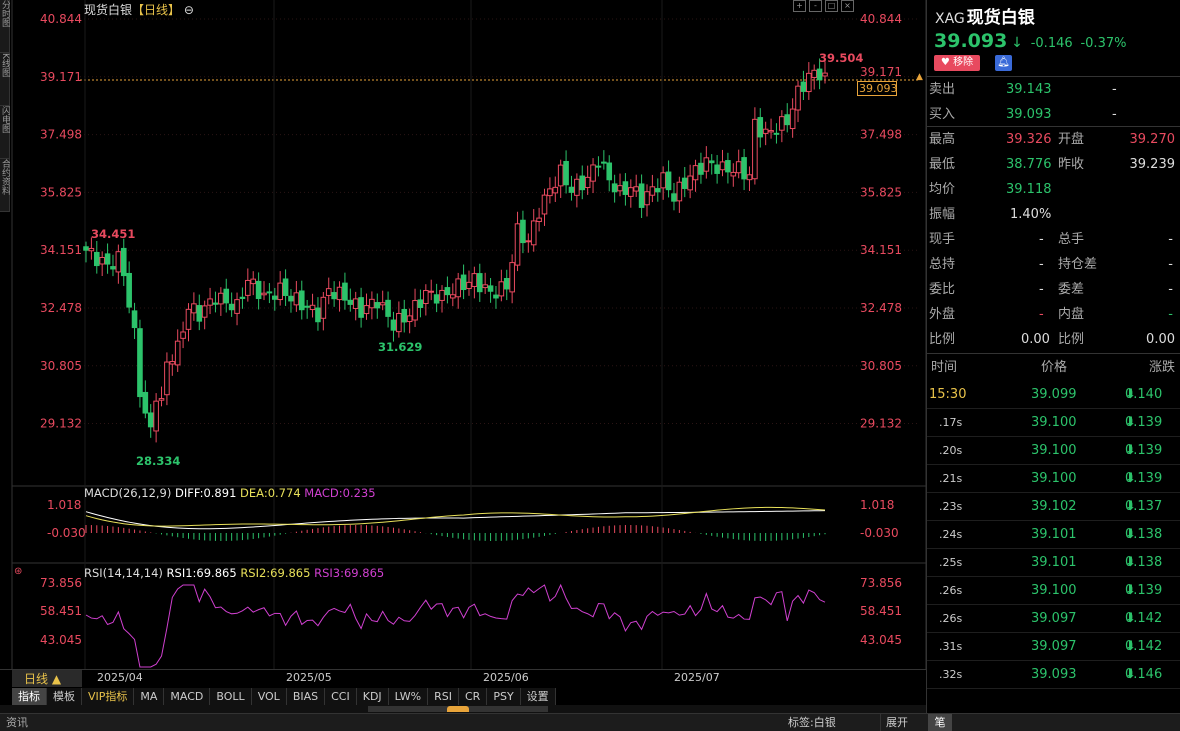 The width and height of the screenshot is (1180, 731). I want to click on stat-label: 最低, so click(942, 164).